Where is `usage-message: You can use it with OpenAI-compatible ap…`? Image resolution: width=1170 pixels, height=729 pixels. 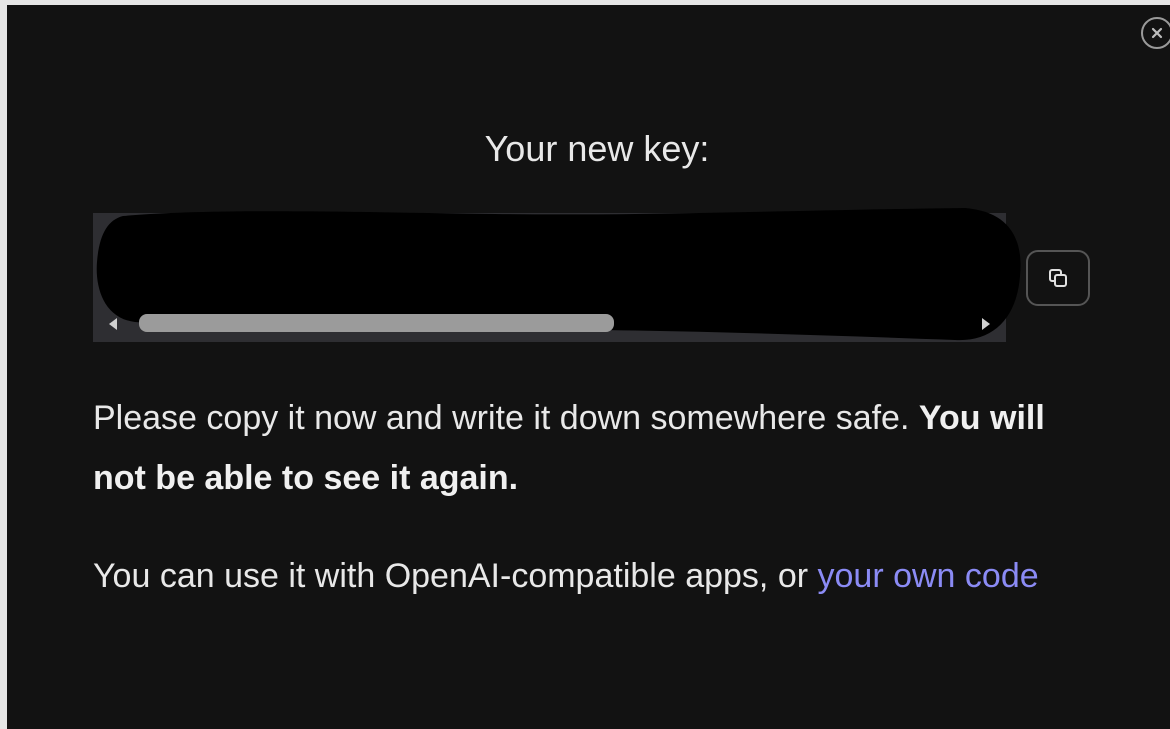
usage-message: You can use it with OpenAI-compatible ap… is located at coordinates (588, 576).